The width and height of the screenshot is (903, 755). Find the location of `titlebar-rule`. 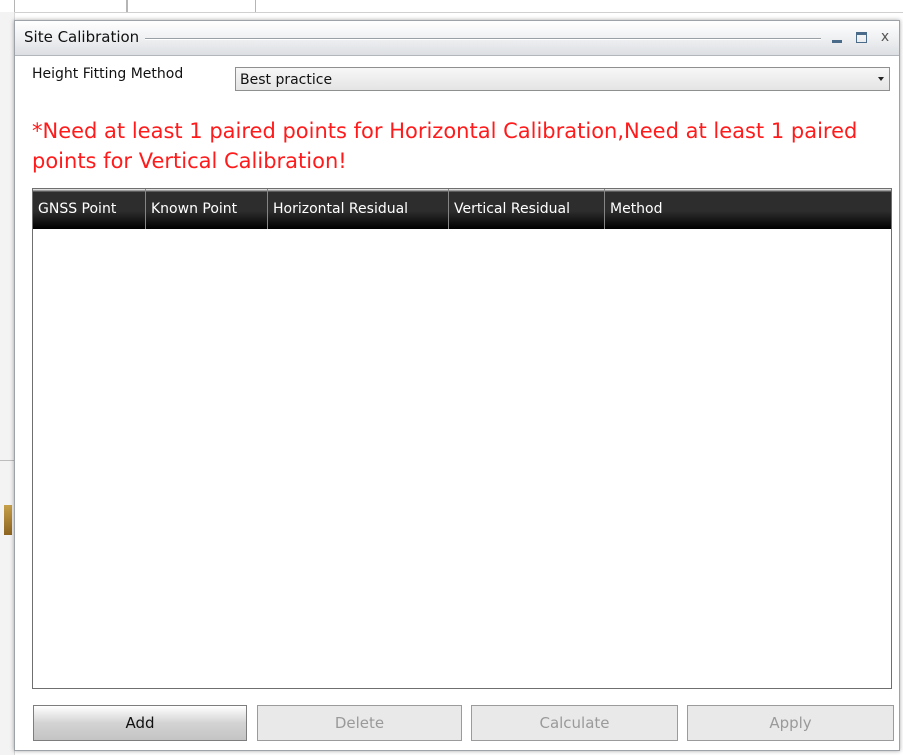

titlebar-rule is located at coordinates (483, 38).